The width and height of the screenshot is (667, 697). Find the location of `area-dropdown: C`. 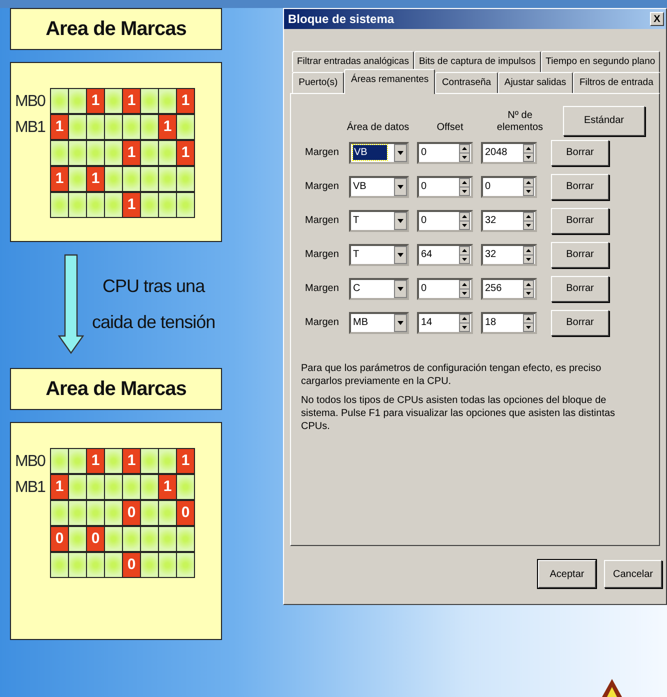

area-dropdown: C is located at coordinates (379, 289).